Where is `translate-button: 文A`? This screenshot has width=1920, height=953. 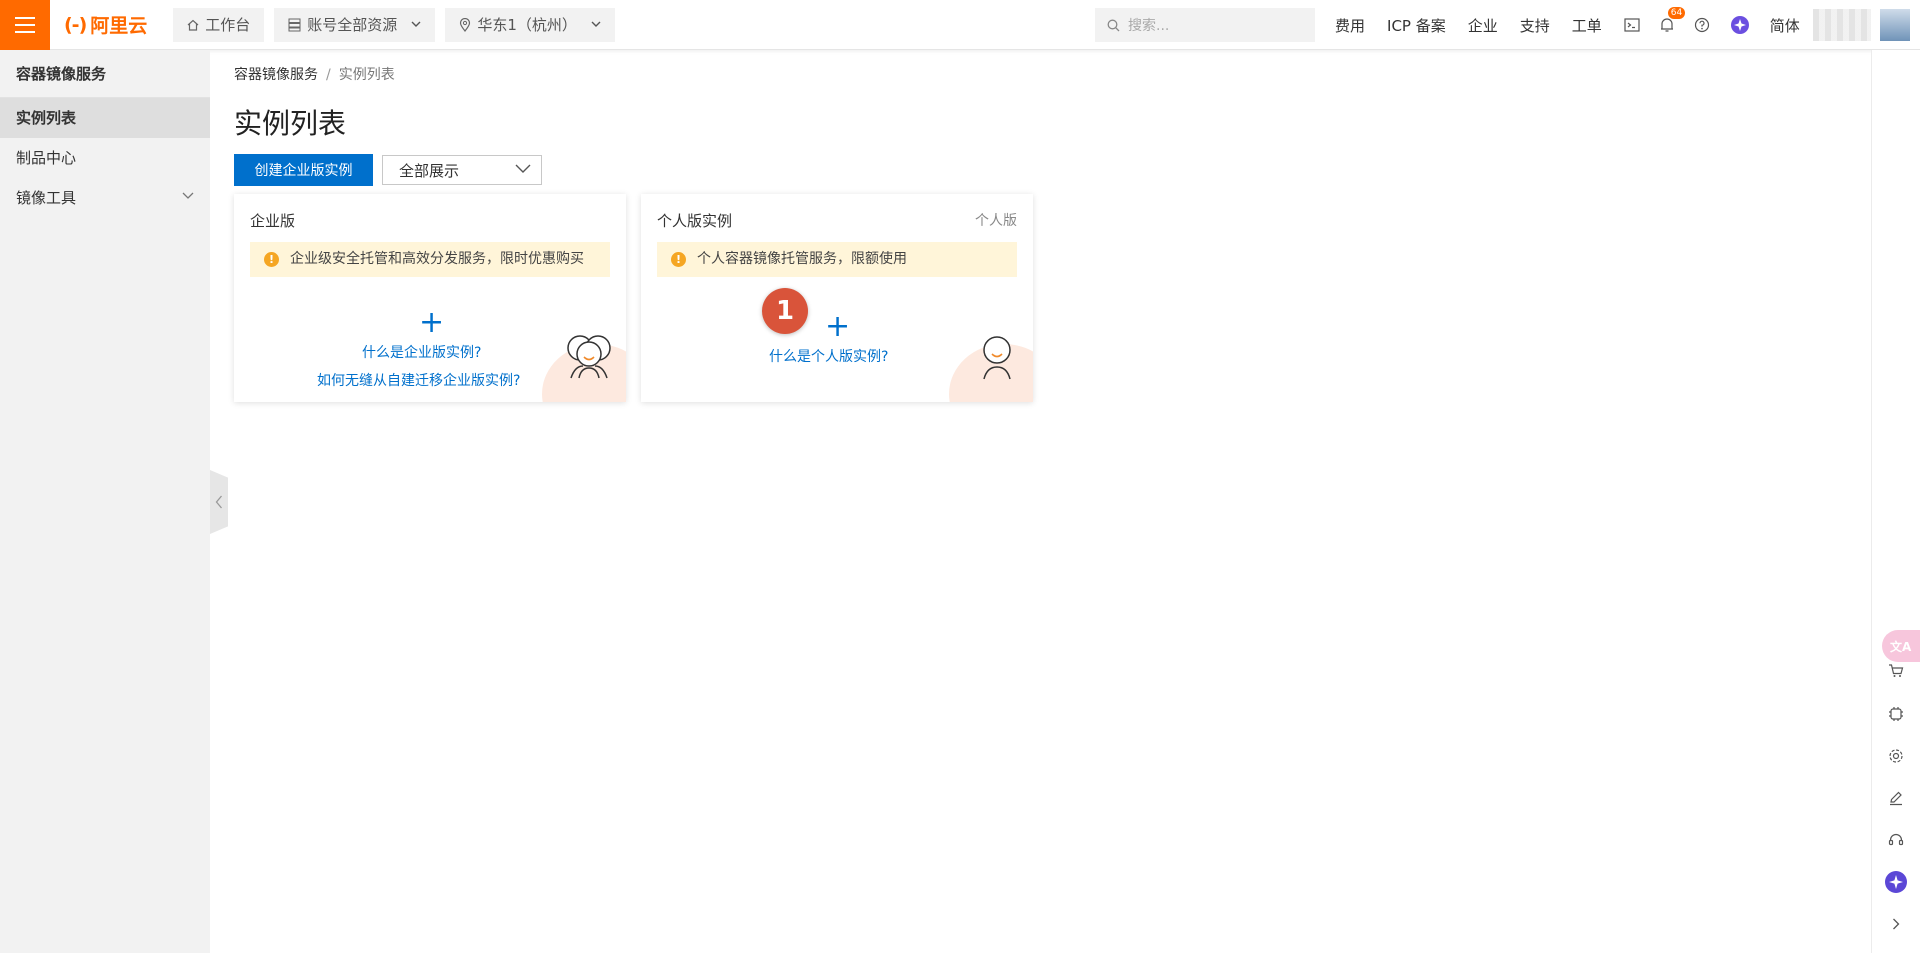
translate-button: 文A is located at coordinates (1901, 646).